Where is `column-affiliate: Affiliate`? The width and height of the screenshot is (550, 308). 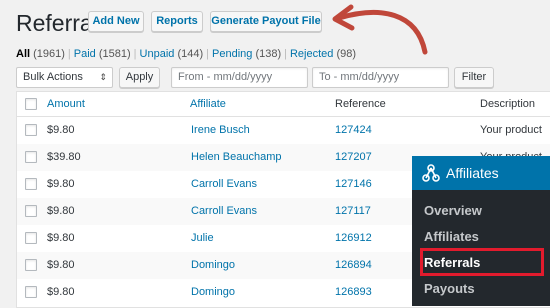 column-affiliate: Affiliate is located at coordinates (208, 104).